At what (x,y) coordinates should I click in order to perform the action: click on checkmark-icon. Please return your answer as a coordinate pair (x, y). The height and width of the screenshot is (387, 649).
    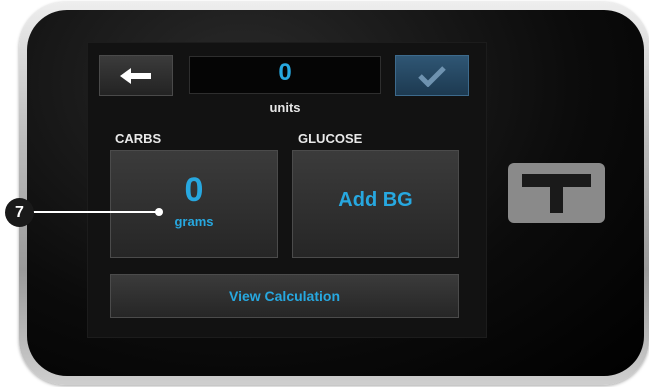
    Looking at the image, I should click on (432, 76).